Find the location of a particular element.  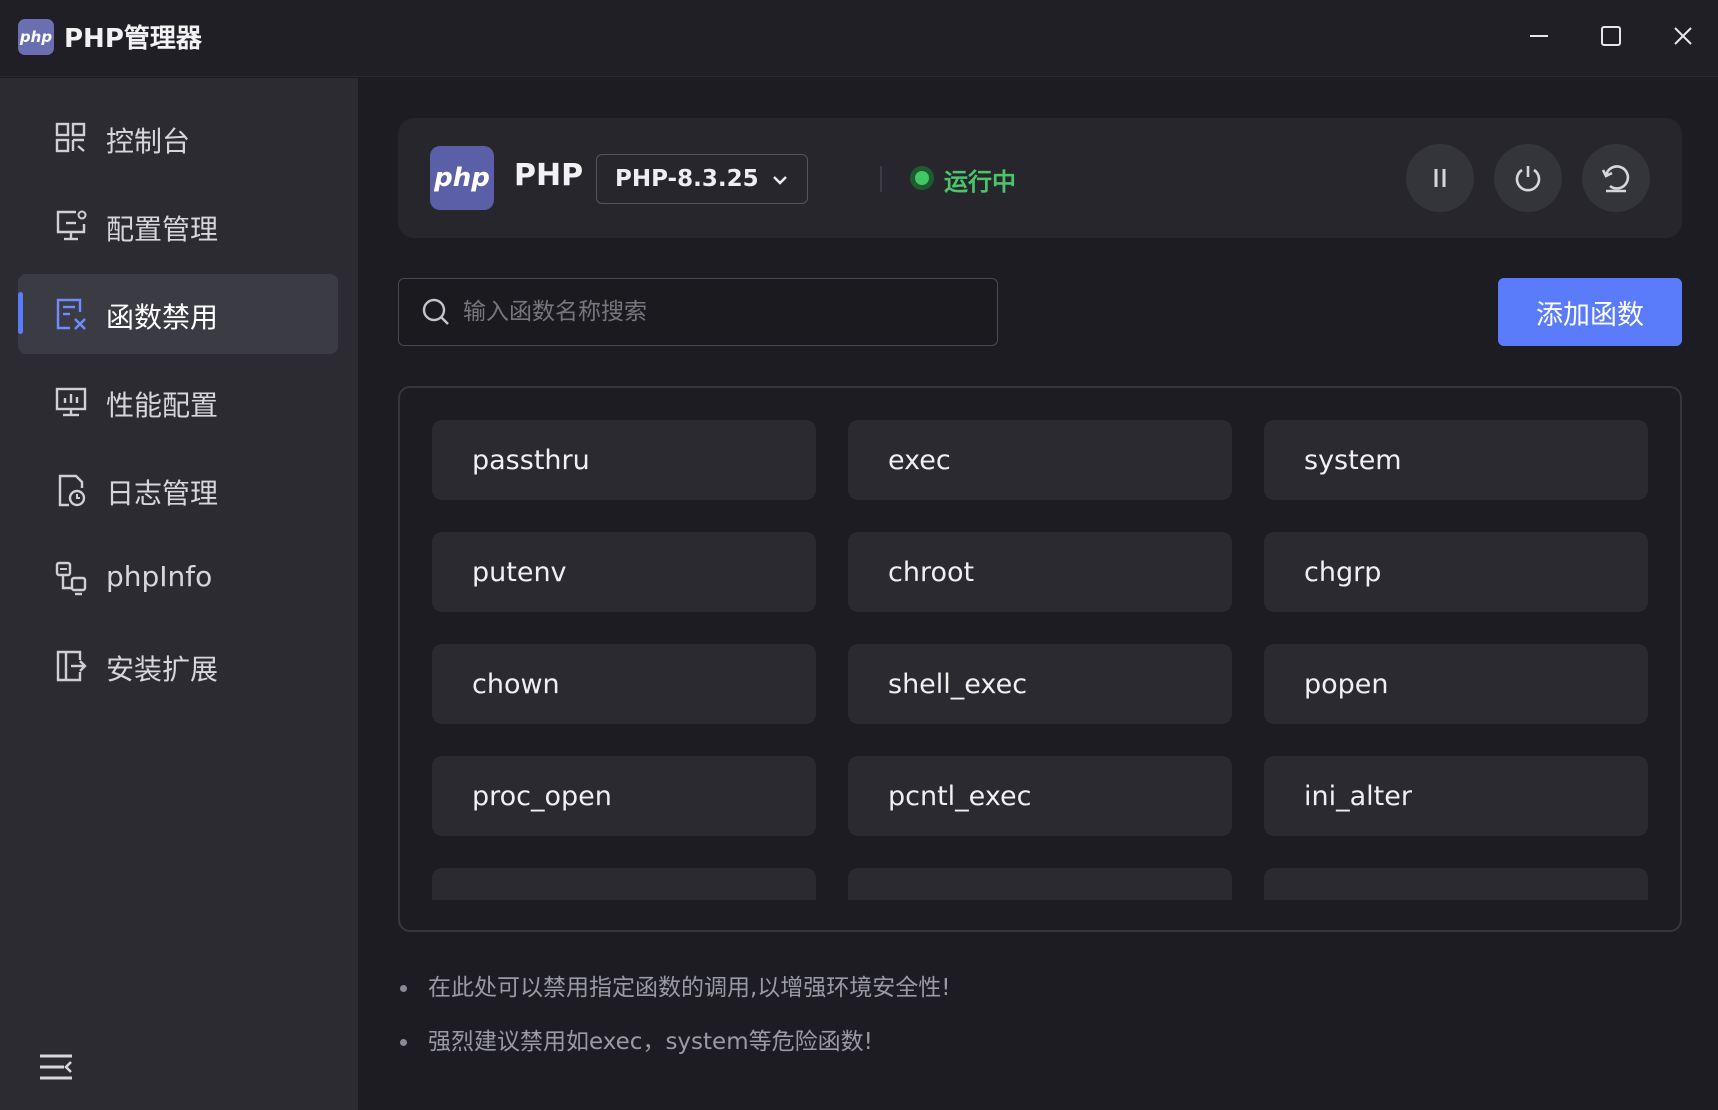

function-item: pcntl_exec is located at coordinates (1040, 796).